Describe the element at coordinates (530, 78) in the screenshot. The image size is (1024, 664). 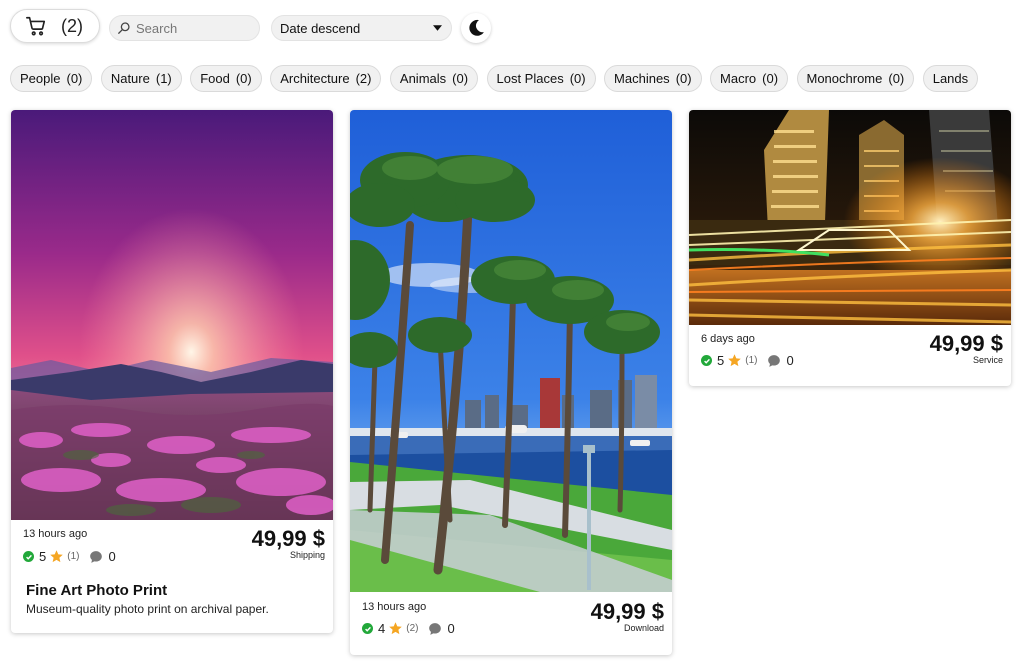
I see `chip-label: Lost Places` at that location.